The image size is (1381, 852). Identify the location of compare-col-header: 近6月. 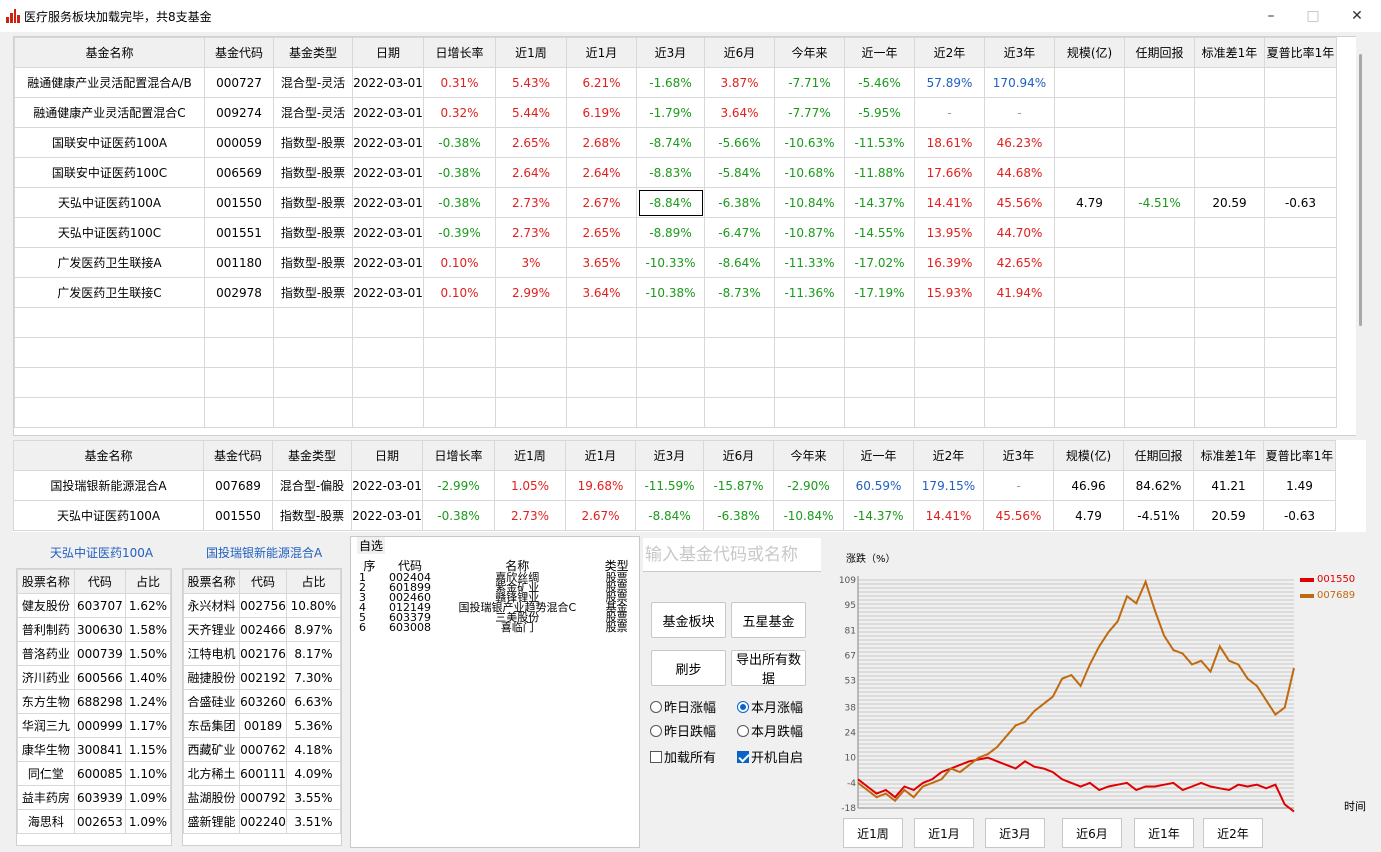
(738, 455).